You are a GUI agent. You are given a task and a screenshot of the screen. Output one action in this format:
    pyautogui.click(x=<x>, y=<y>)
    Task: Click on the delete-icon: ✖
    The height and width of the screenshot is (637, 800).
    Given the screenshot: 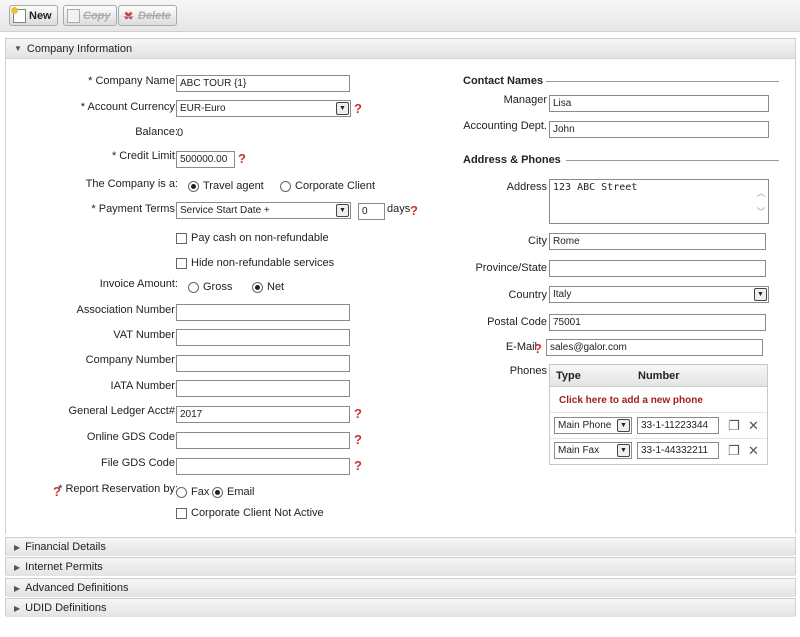 What is the action you would take?
    pyautogui.click(x=128, y=15)
    